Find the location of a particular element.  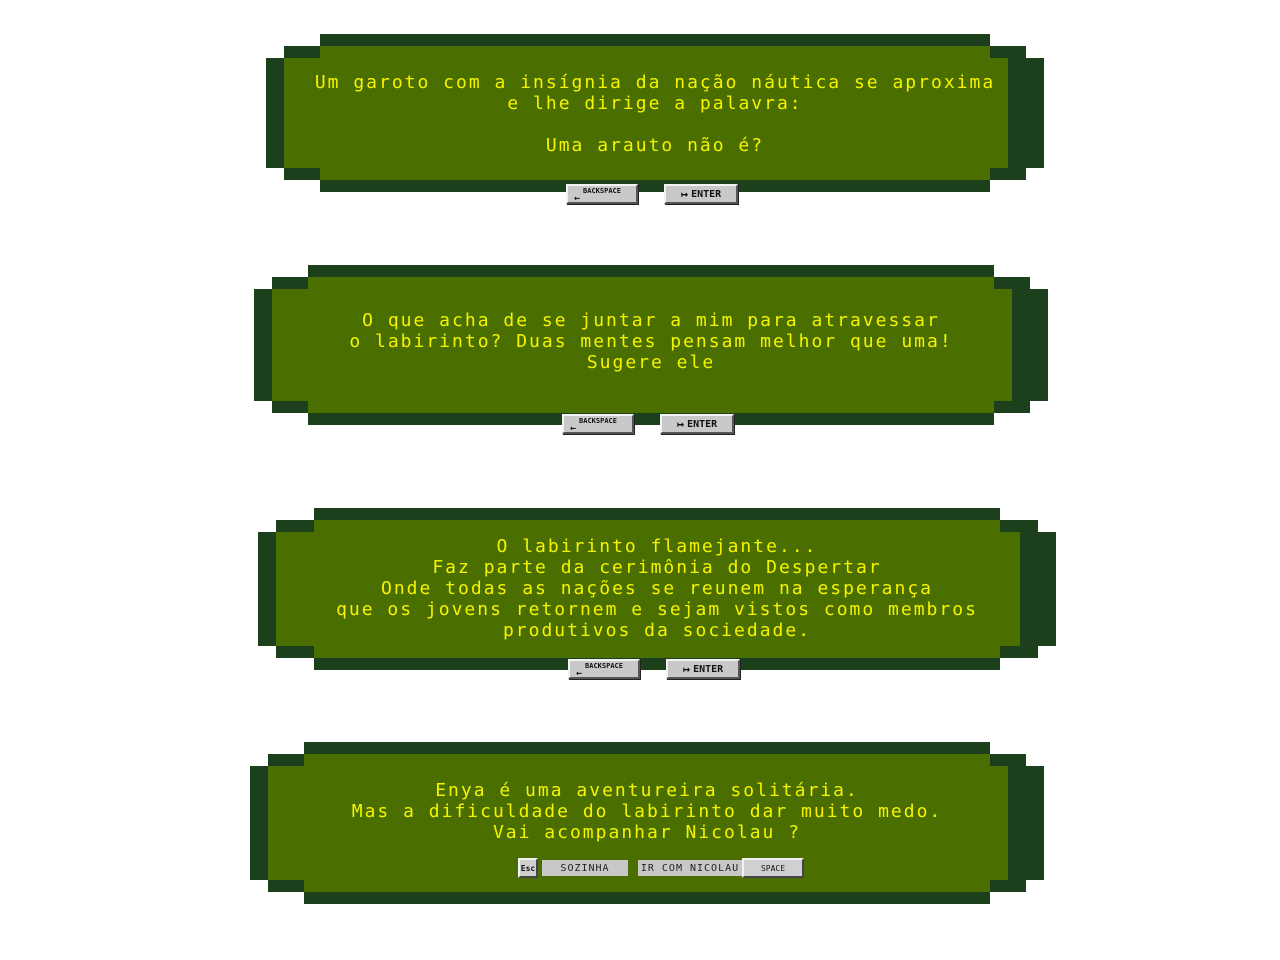

esc-key: Esc is located at coordinates (528, 868).